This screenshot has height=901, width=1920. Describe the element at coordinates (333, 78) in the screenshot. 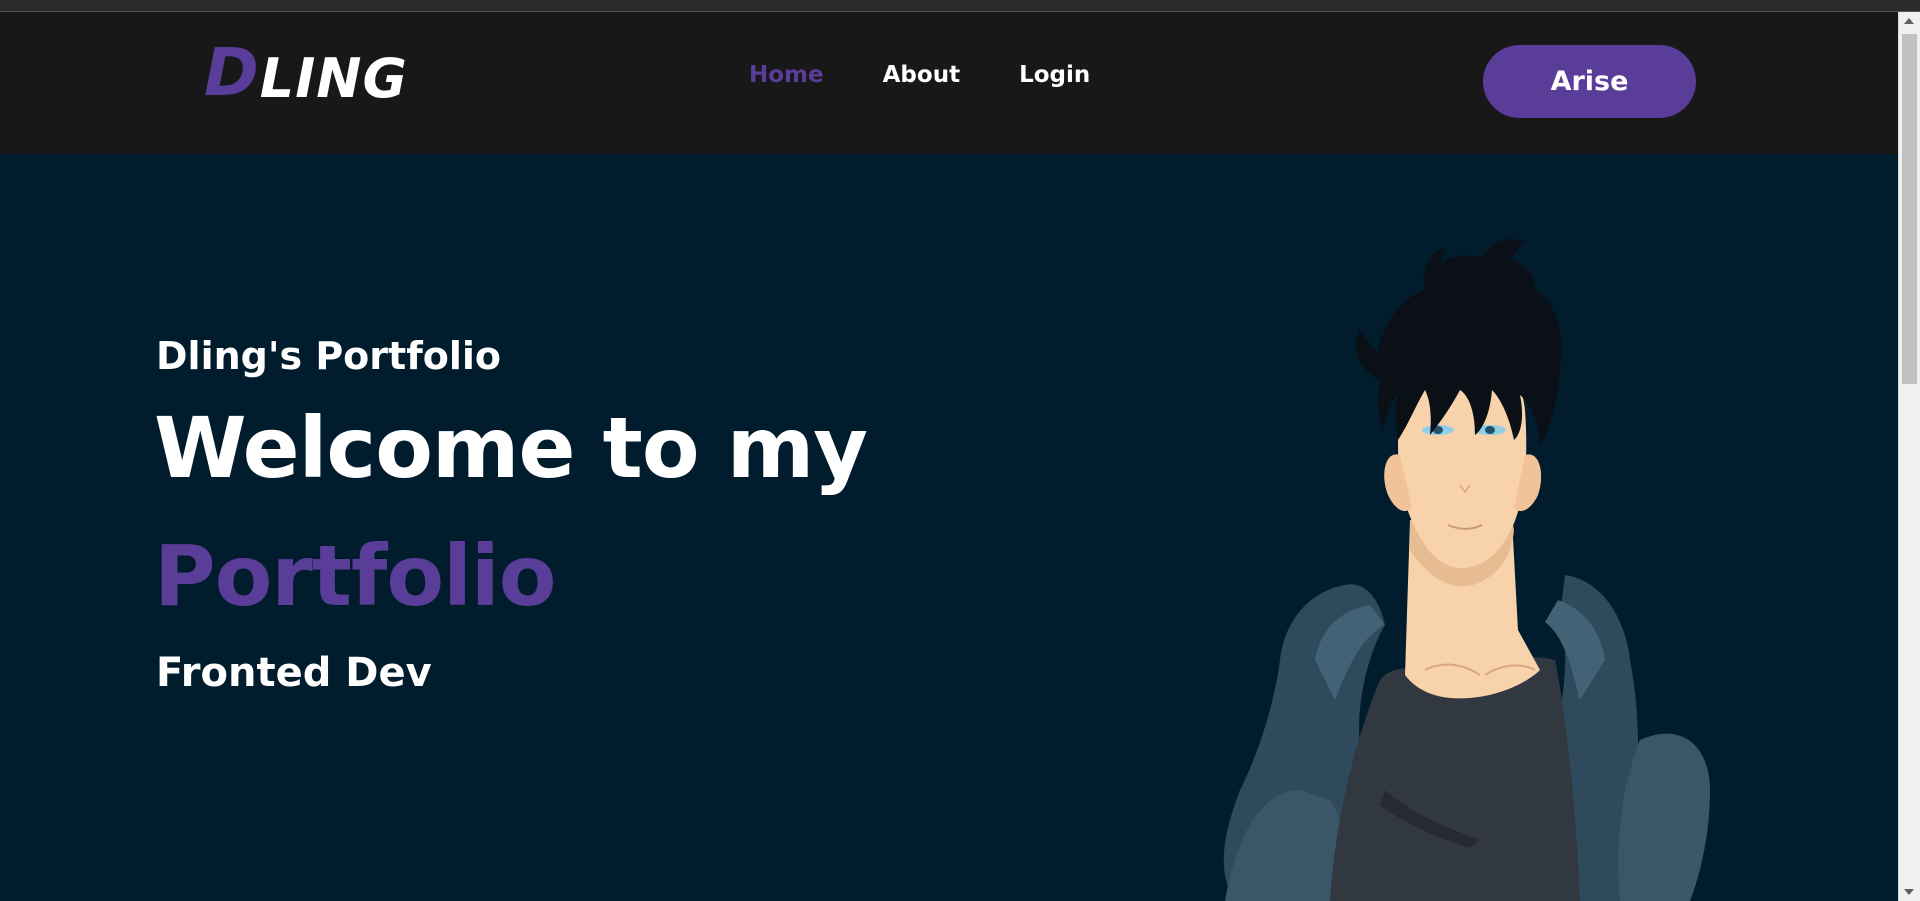

I see `logo-text: LING` at that location.